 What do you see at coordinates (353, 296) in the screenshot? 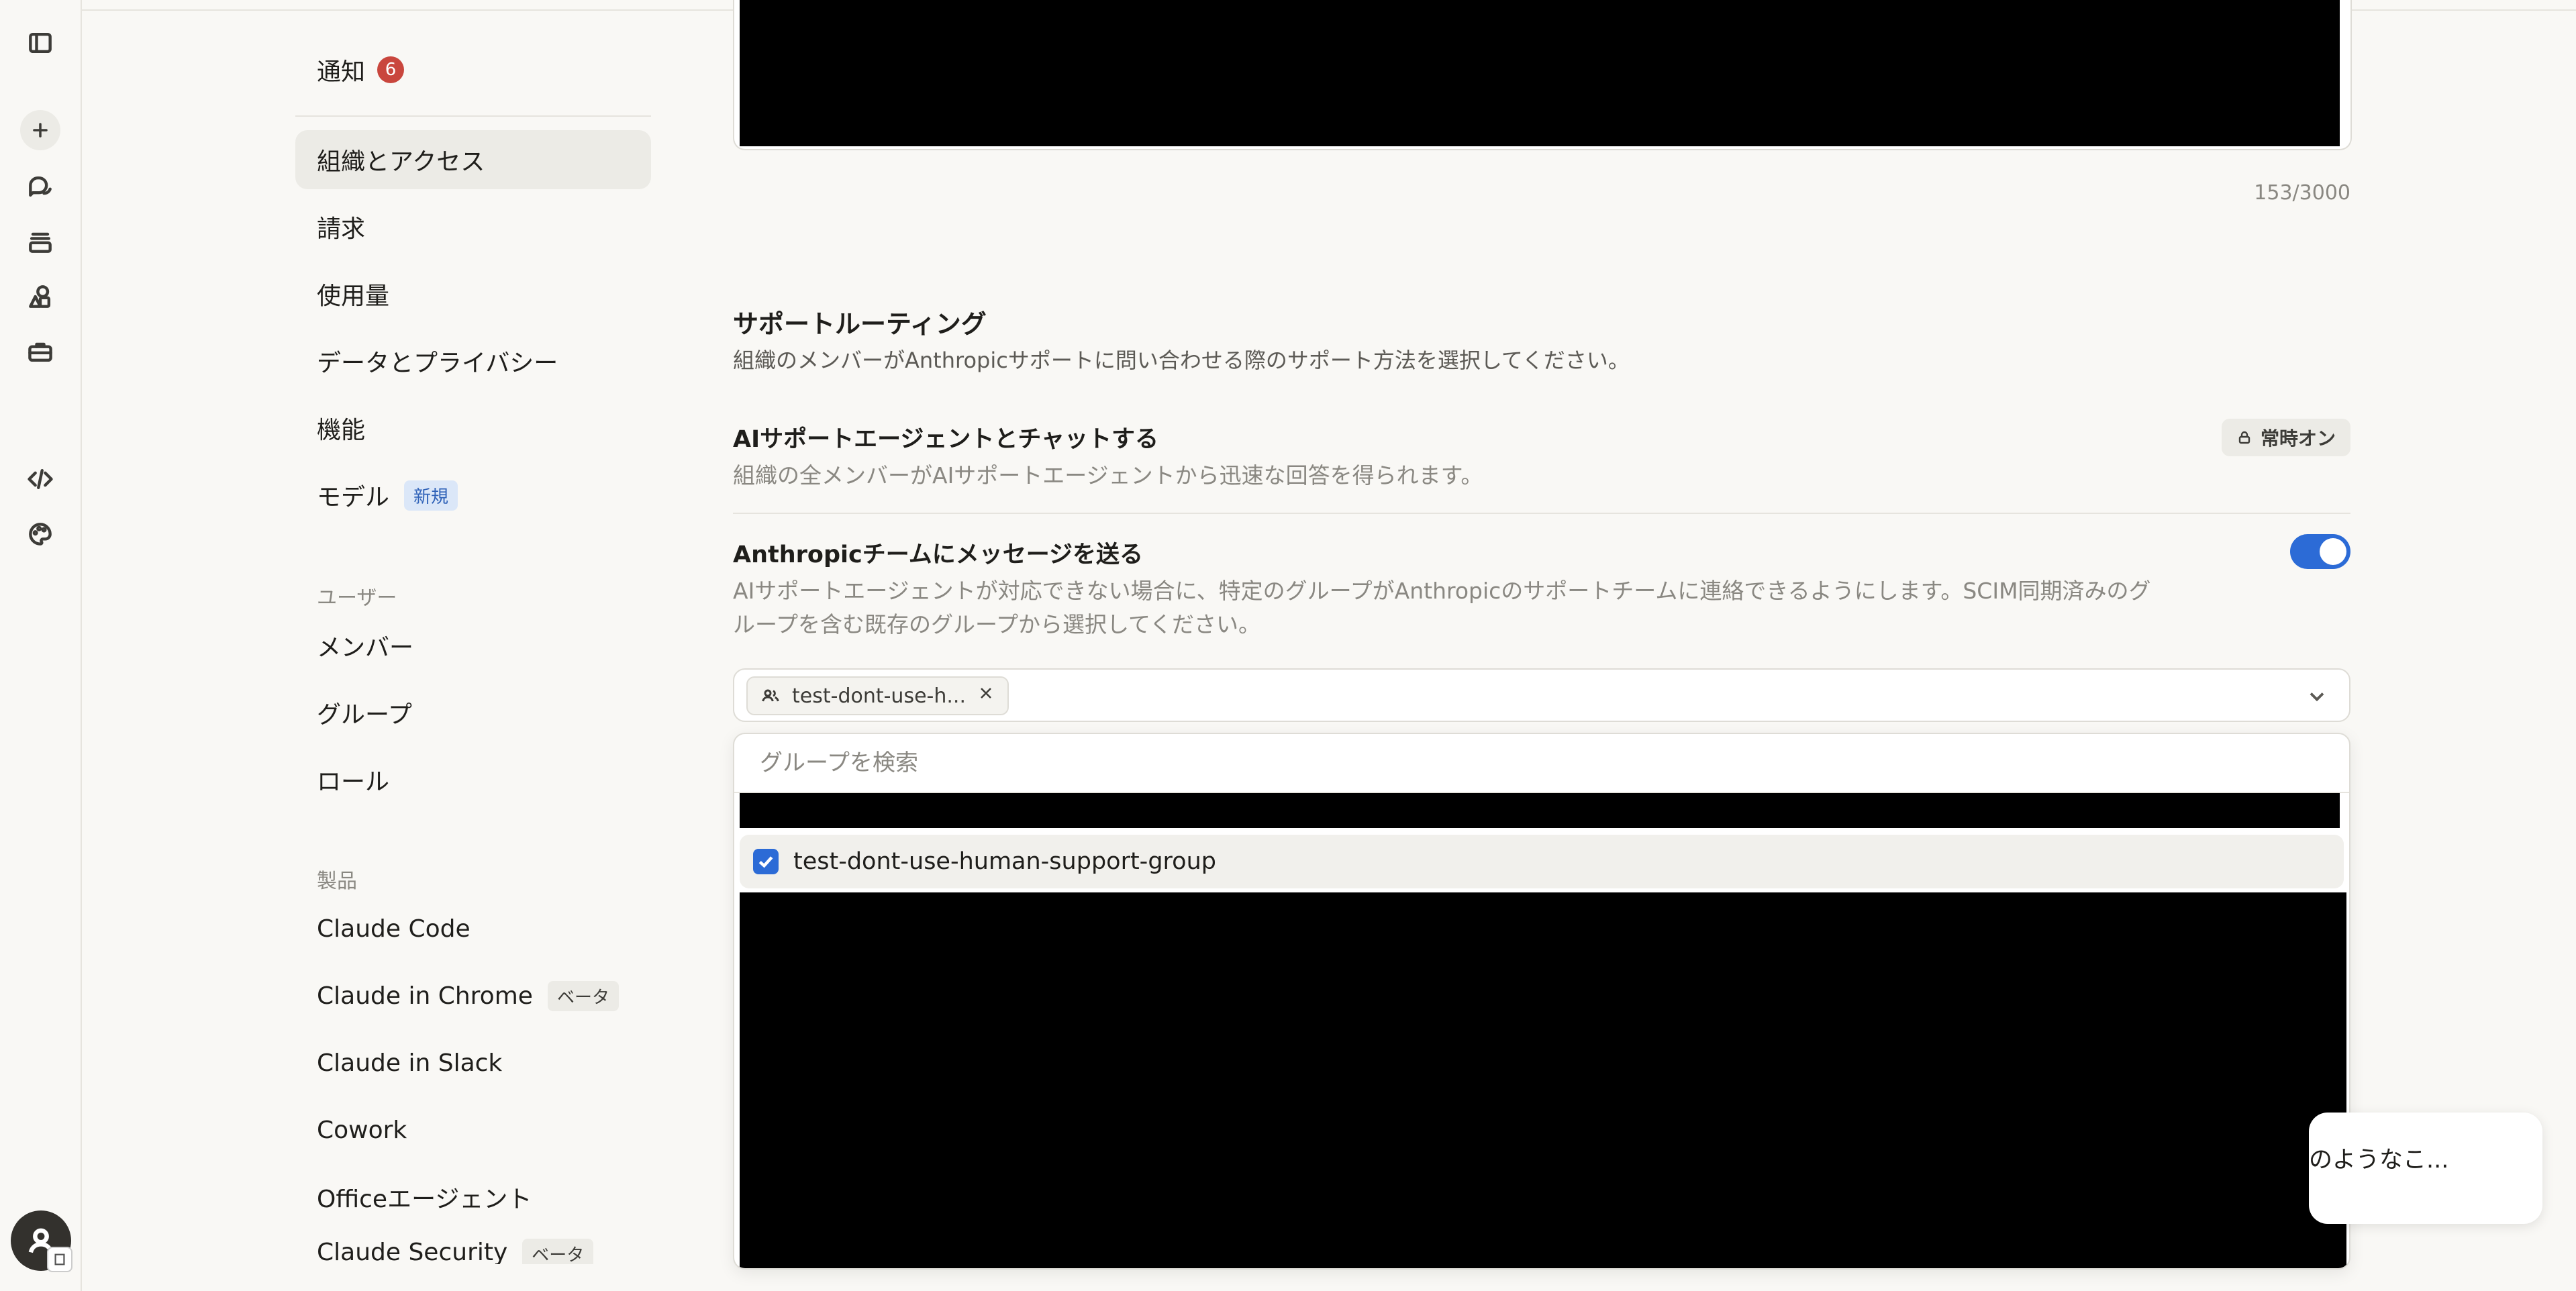
I see `nav-item-label: 使用量` at bounding box center [353, 296].